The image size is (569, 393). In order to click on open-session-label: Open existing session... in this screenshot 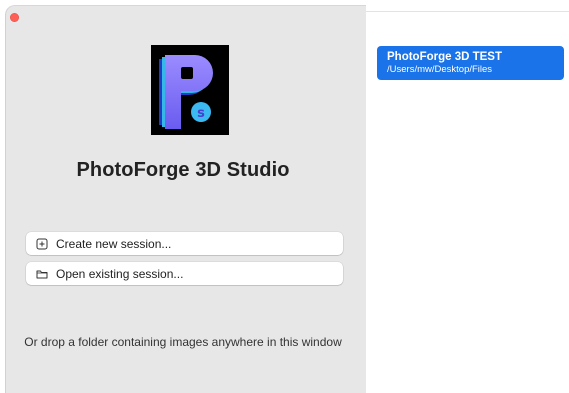, I will do `click(120, 273)`.